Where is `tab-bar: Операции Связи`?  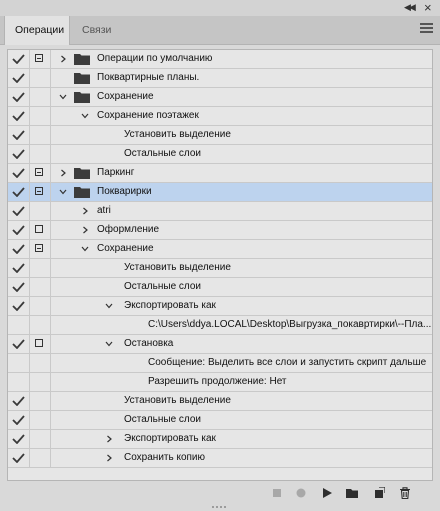 tab-bar: Операции Связи is located at coordinates (220, 30).